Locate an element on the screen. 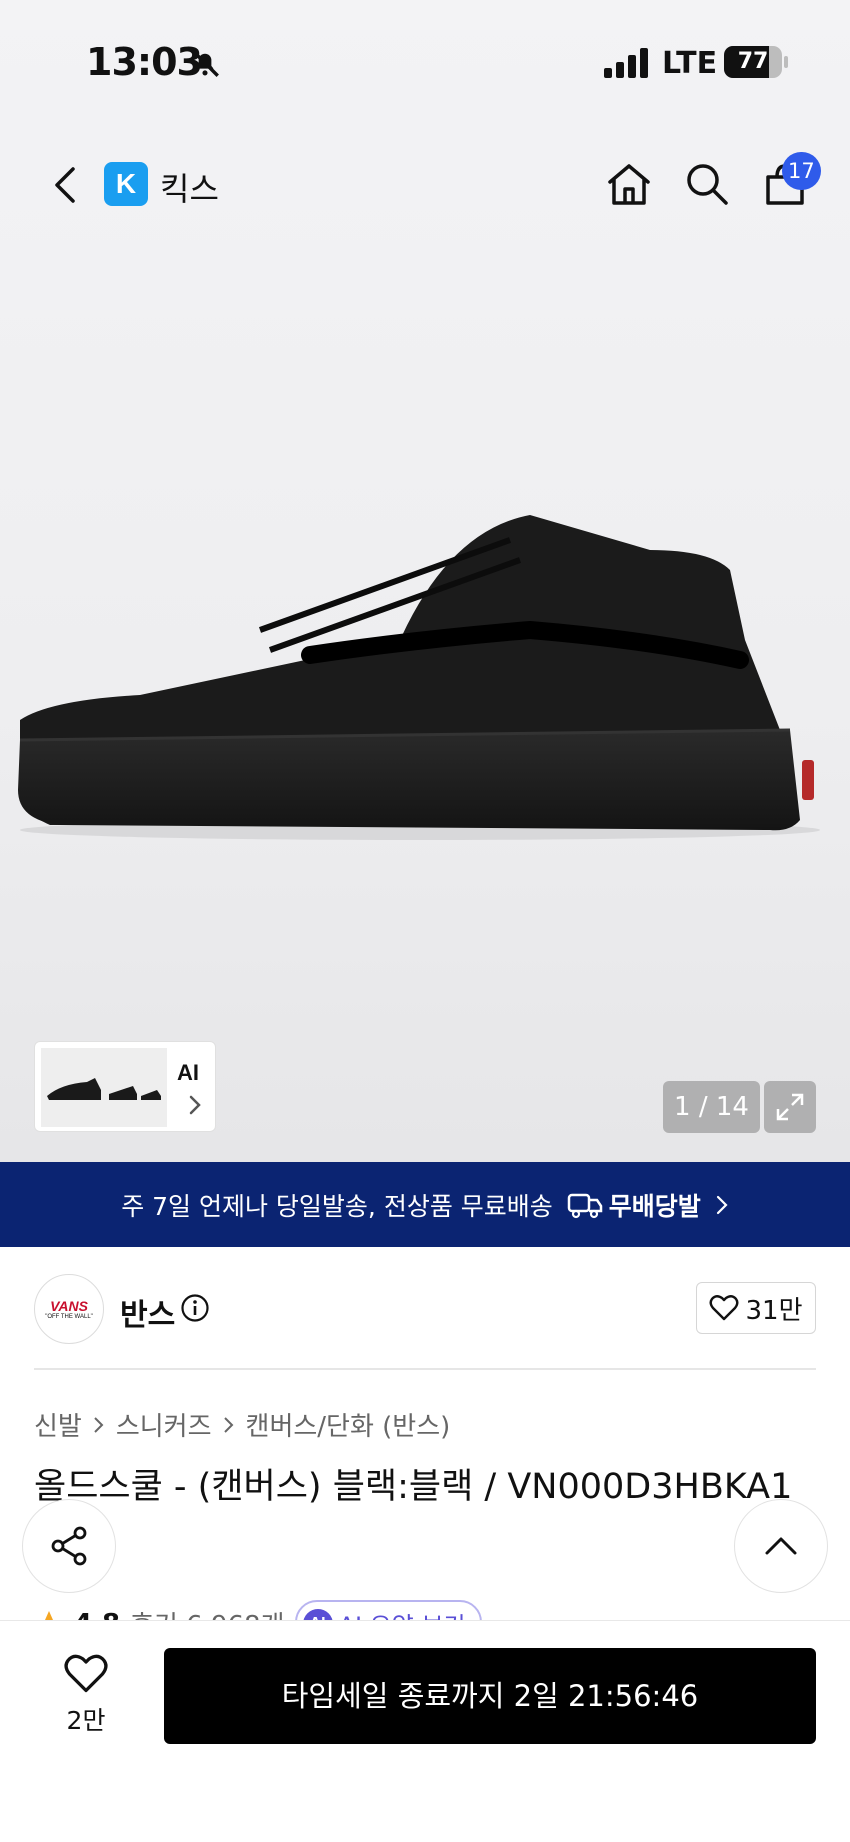  expand-button is located at coordinates (790, 1107).